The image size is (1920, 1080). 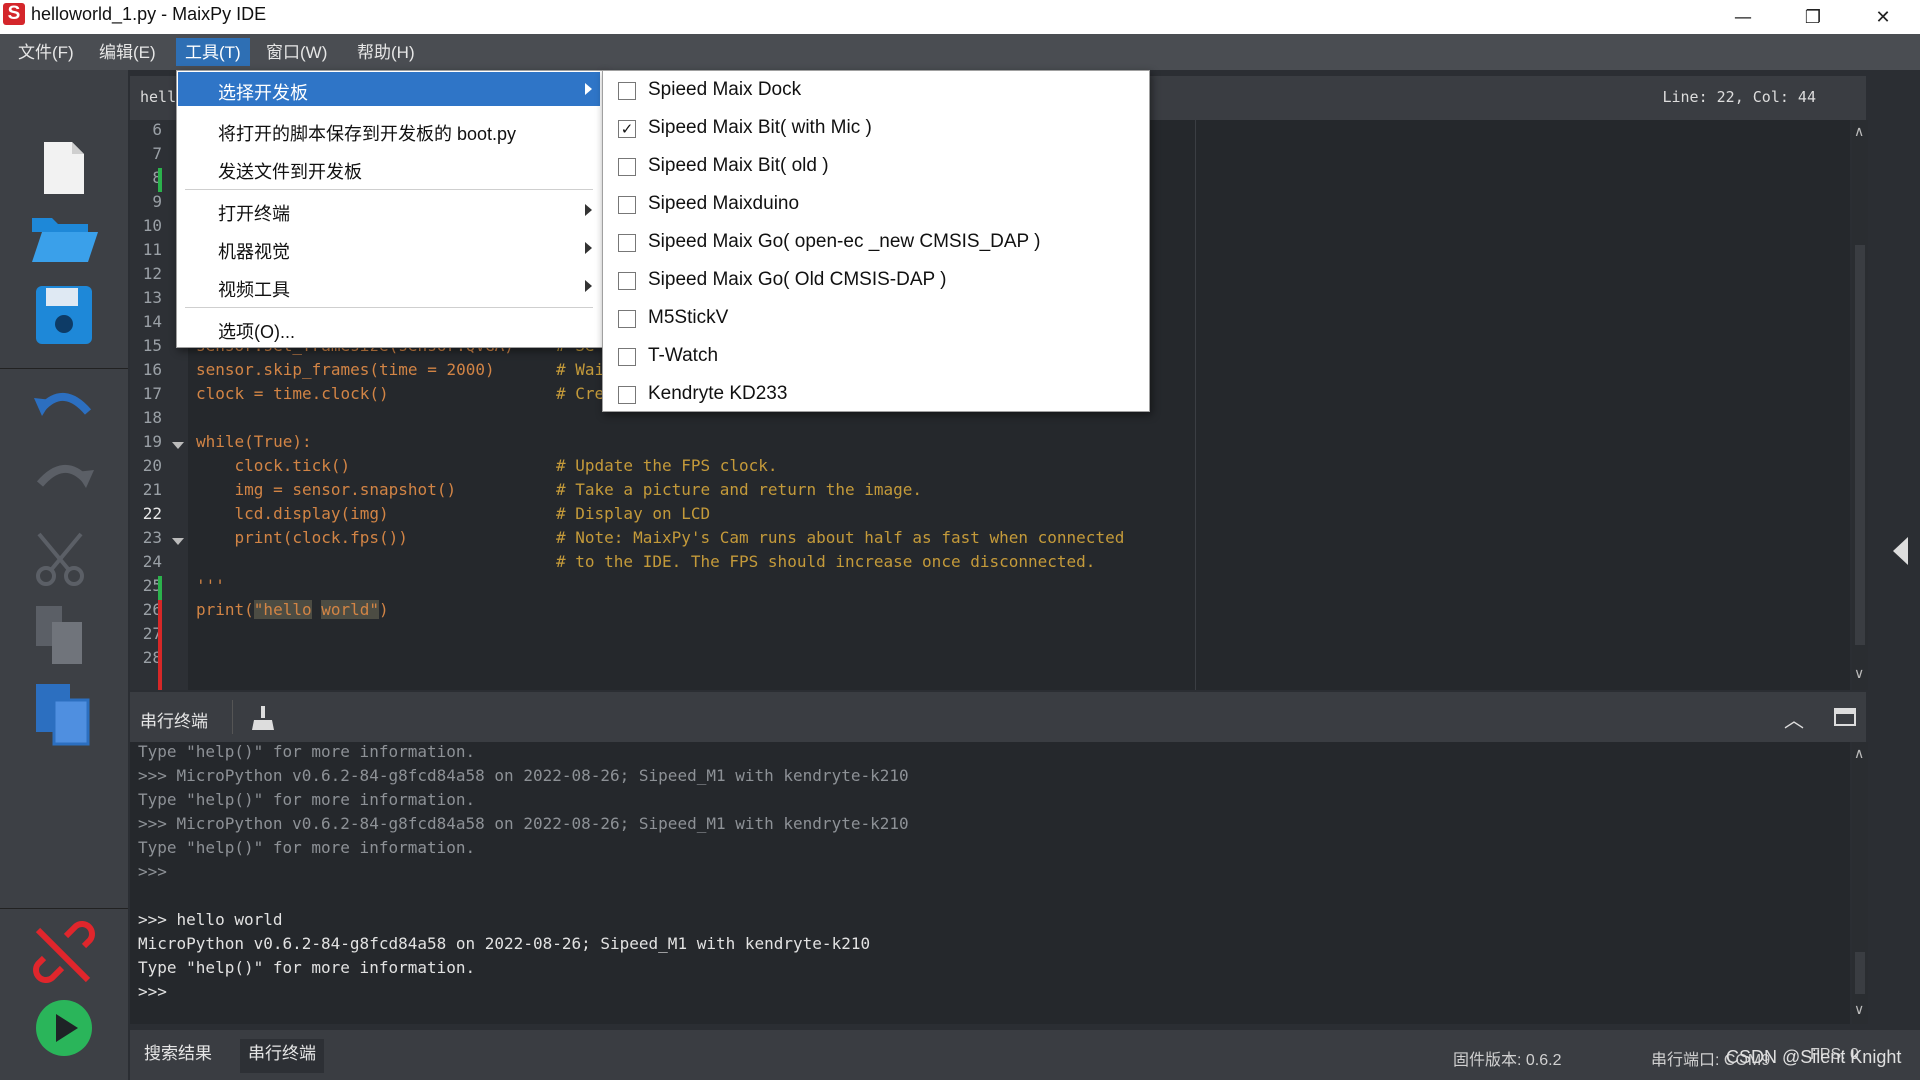 I want to click on code-line-print: print("hello world"), so click(x=292, y=609).